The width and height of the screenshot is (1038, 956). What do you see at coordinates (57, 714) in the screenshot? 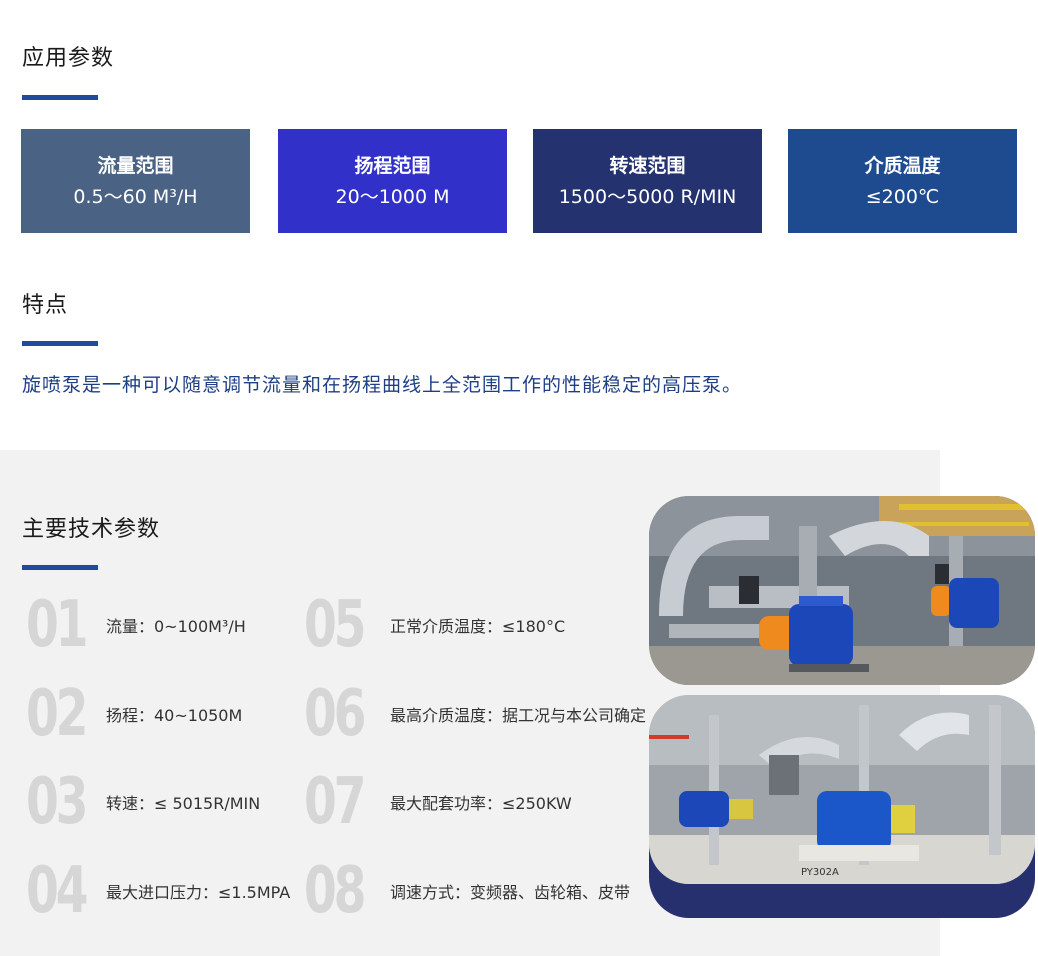
I see `param-number: 02` at bounding box center [57, 714].